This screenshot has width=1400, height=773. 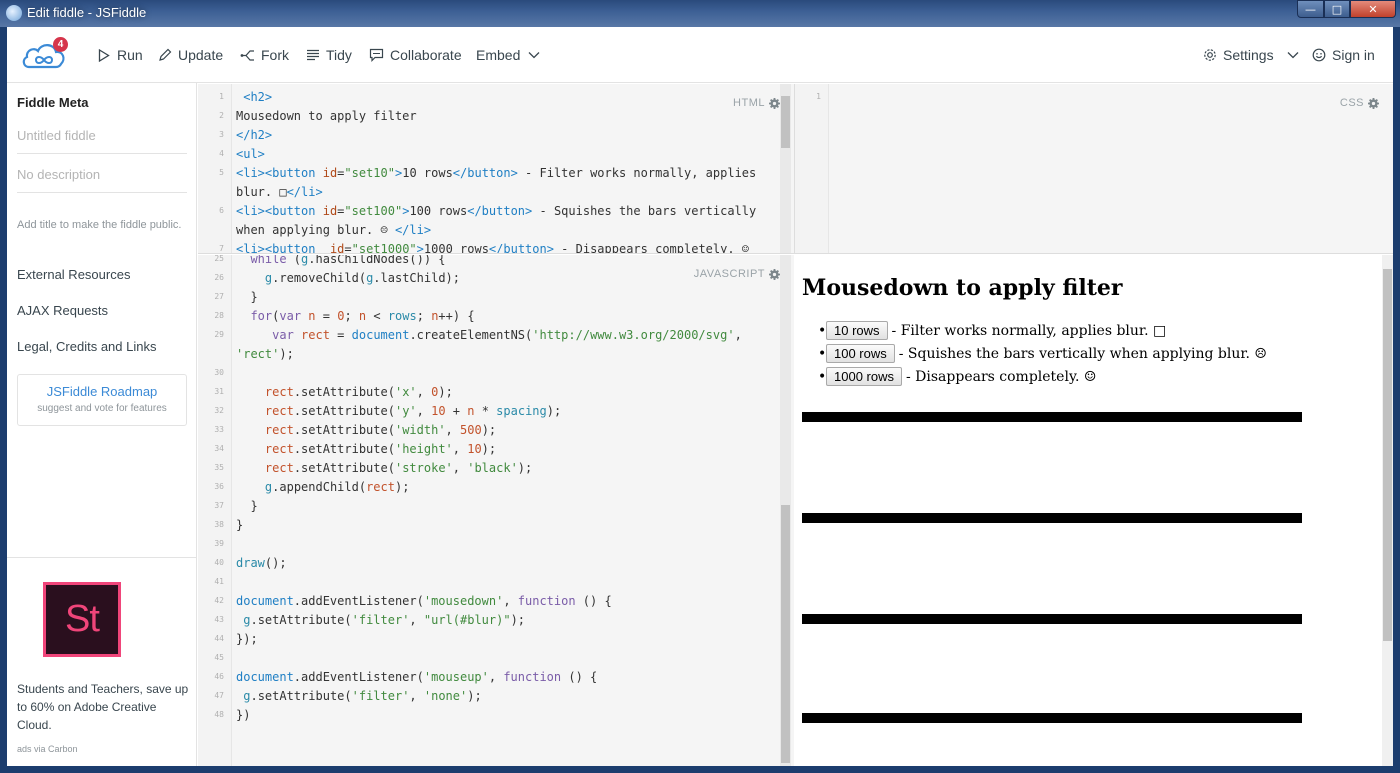 What do you see at coordinates (201, 55) in the screenshot?
I see `update-label: Update` at bounding box center [201, 55].